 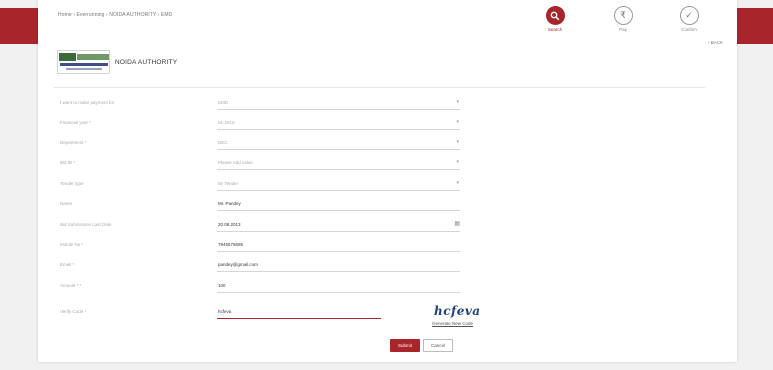 What do you see at coordinates (228, 183) in the screenshot?
I see `tender-type-value: By Tender` at bounding box center [228, 183].